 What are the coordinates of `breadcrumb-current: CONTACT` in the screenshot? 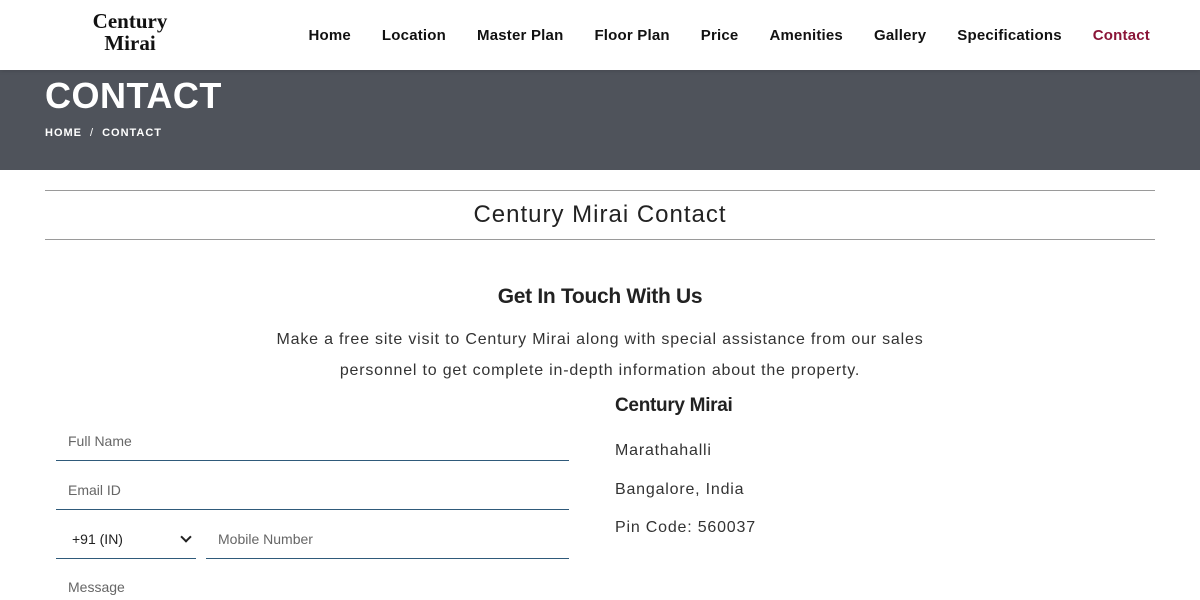 It's located at (132, 133).